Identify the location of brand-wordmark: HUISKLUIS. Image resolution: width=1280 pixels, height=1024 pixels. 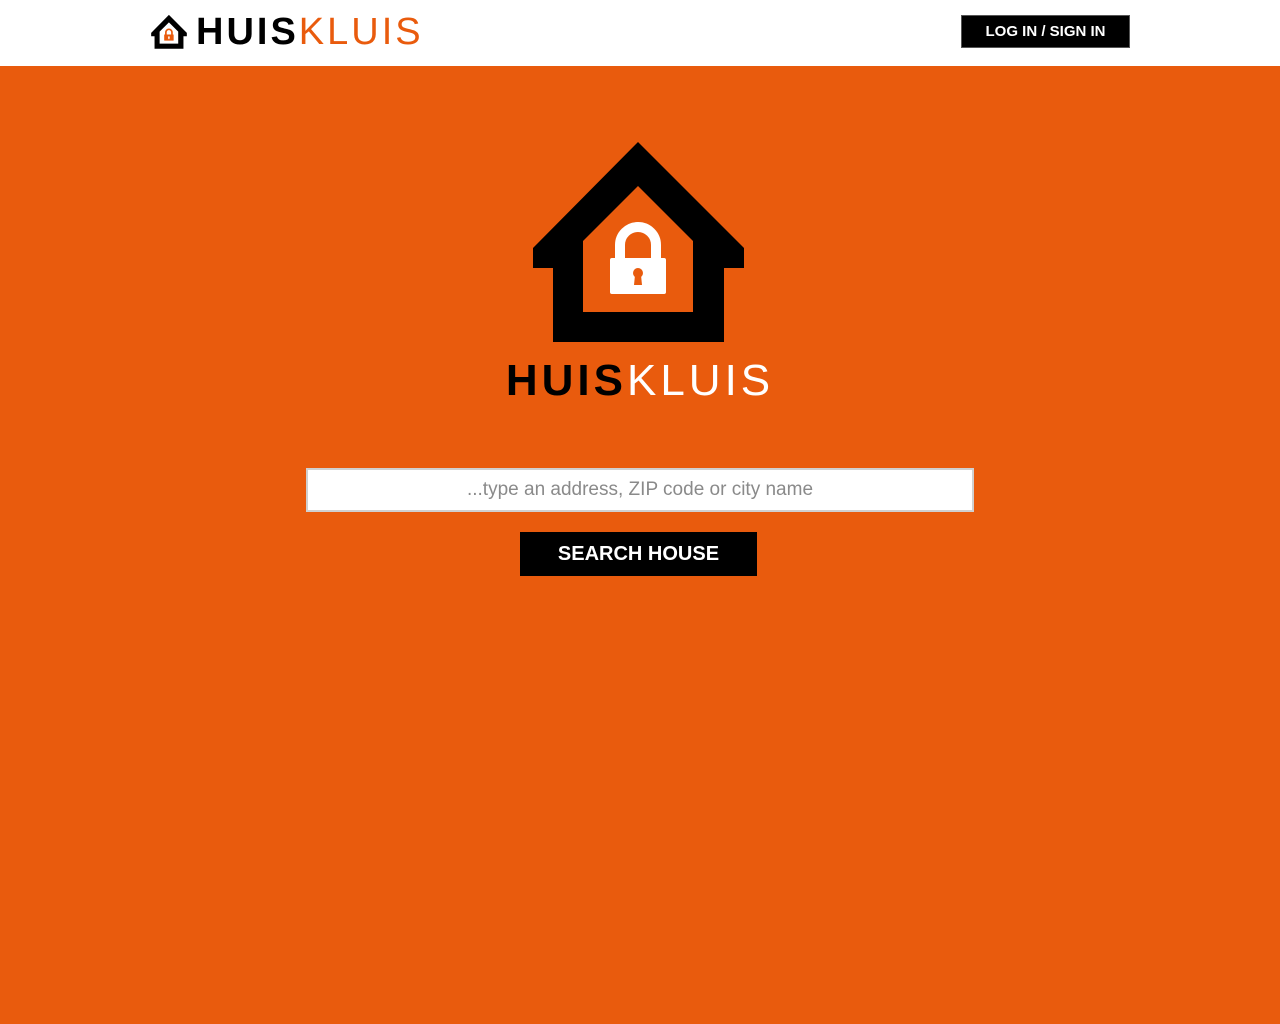
(310, 32).